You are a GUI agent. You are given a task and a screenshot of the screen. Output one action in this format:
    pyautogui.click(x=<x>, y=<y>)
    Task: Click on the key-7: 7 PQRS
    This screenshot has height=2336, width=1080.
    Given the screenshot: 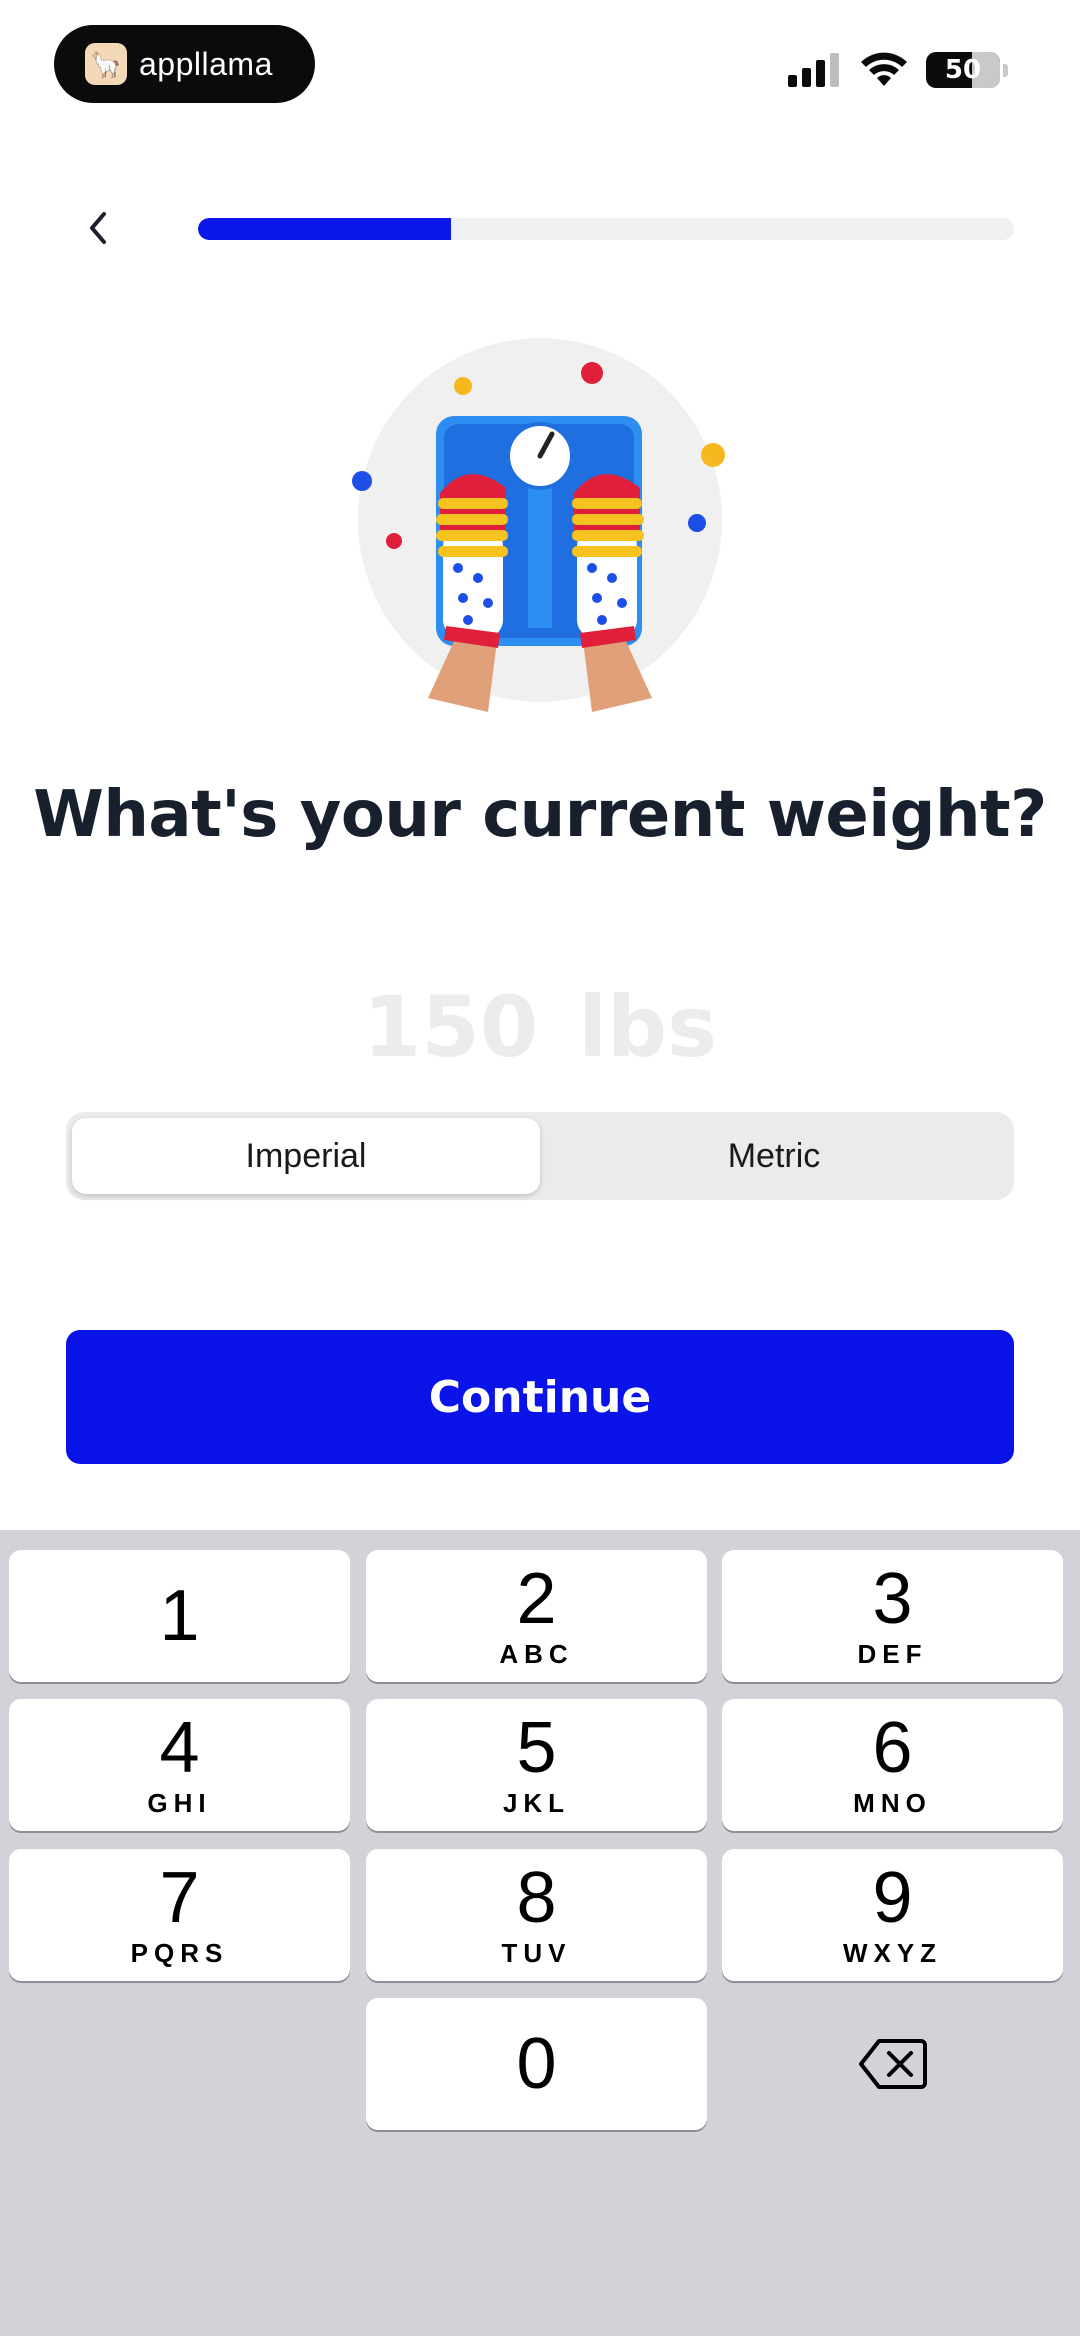 What is the action you would take?
    pyautogui.click(x=179, y=1915)
    